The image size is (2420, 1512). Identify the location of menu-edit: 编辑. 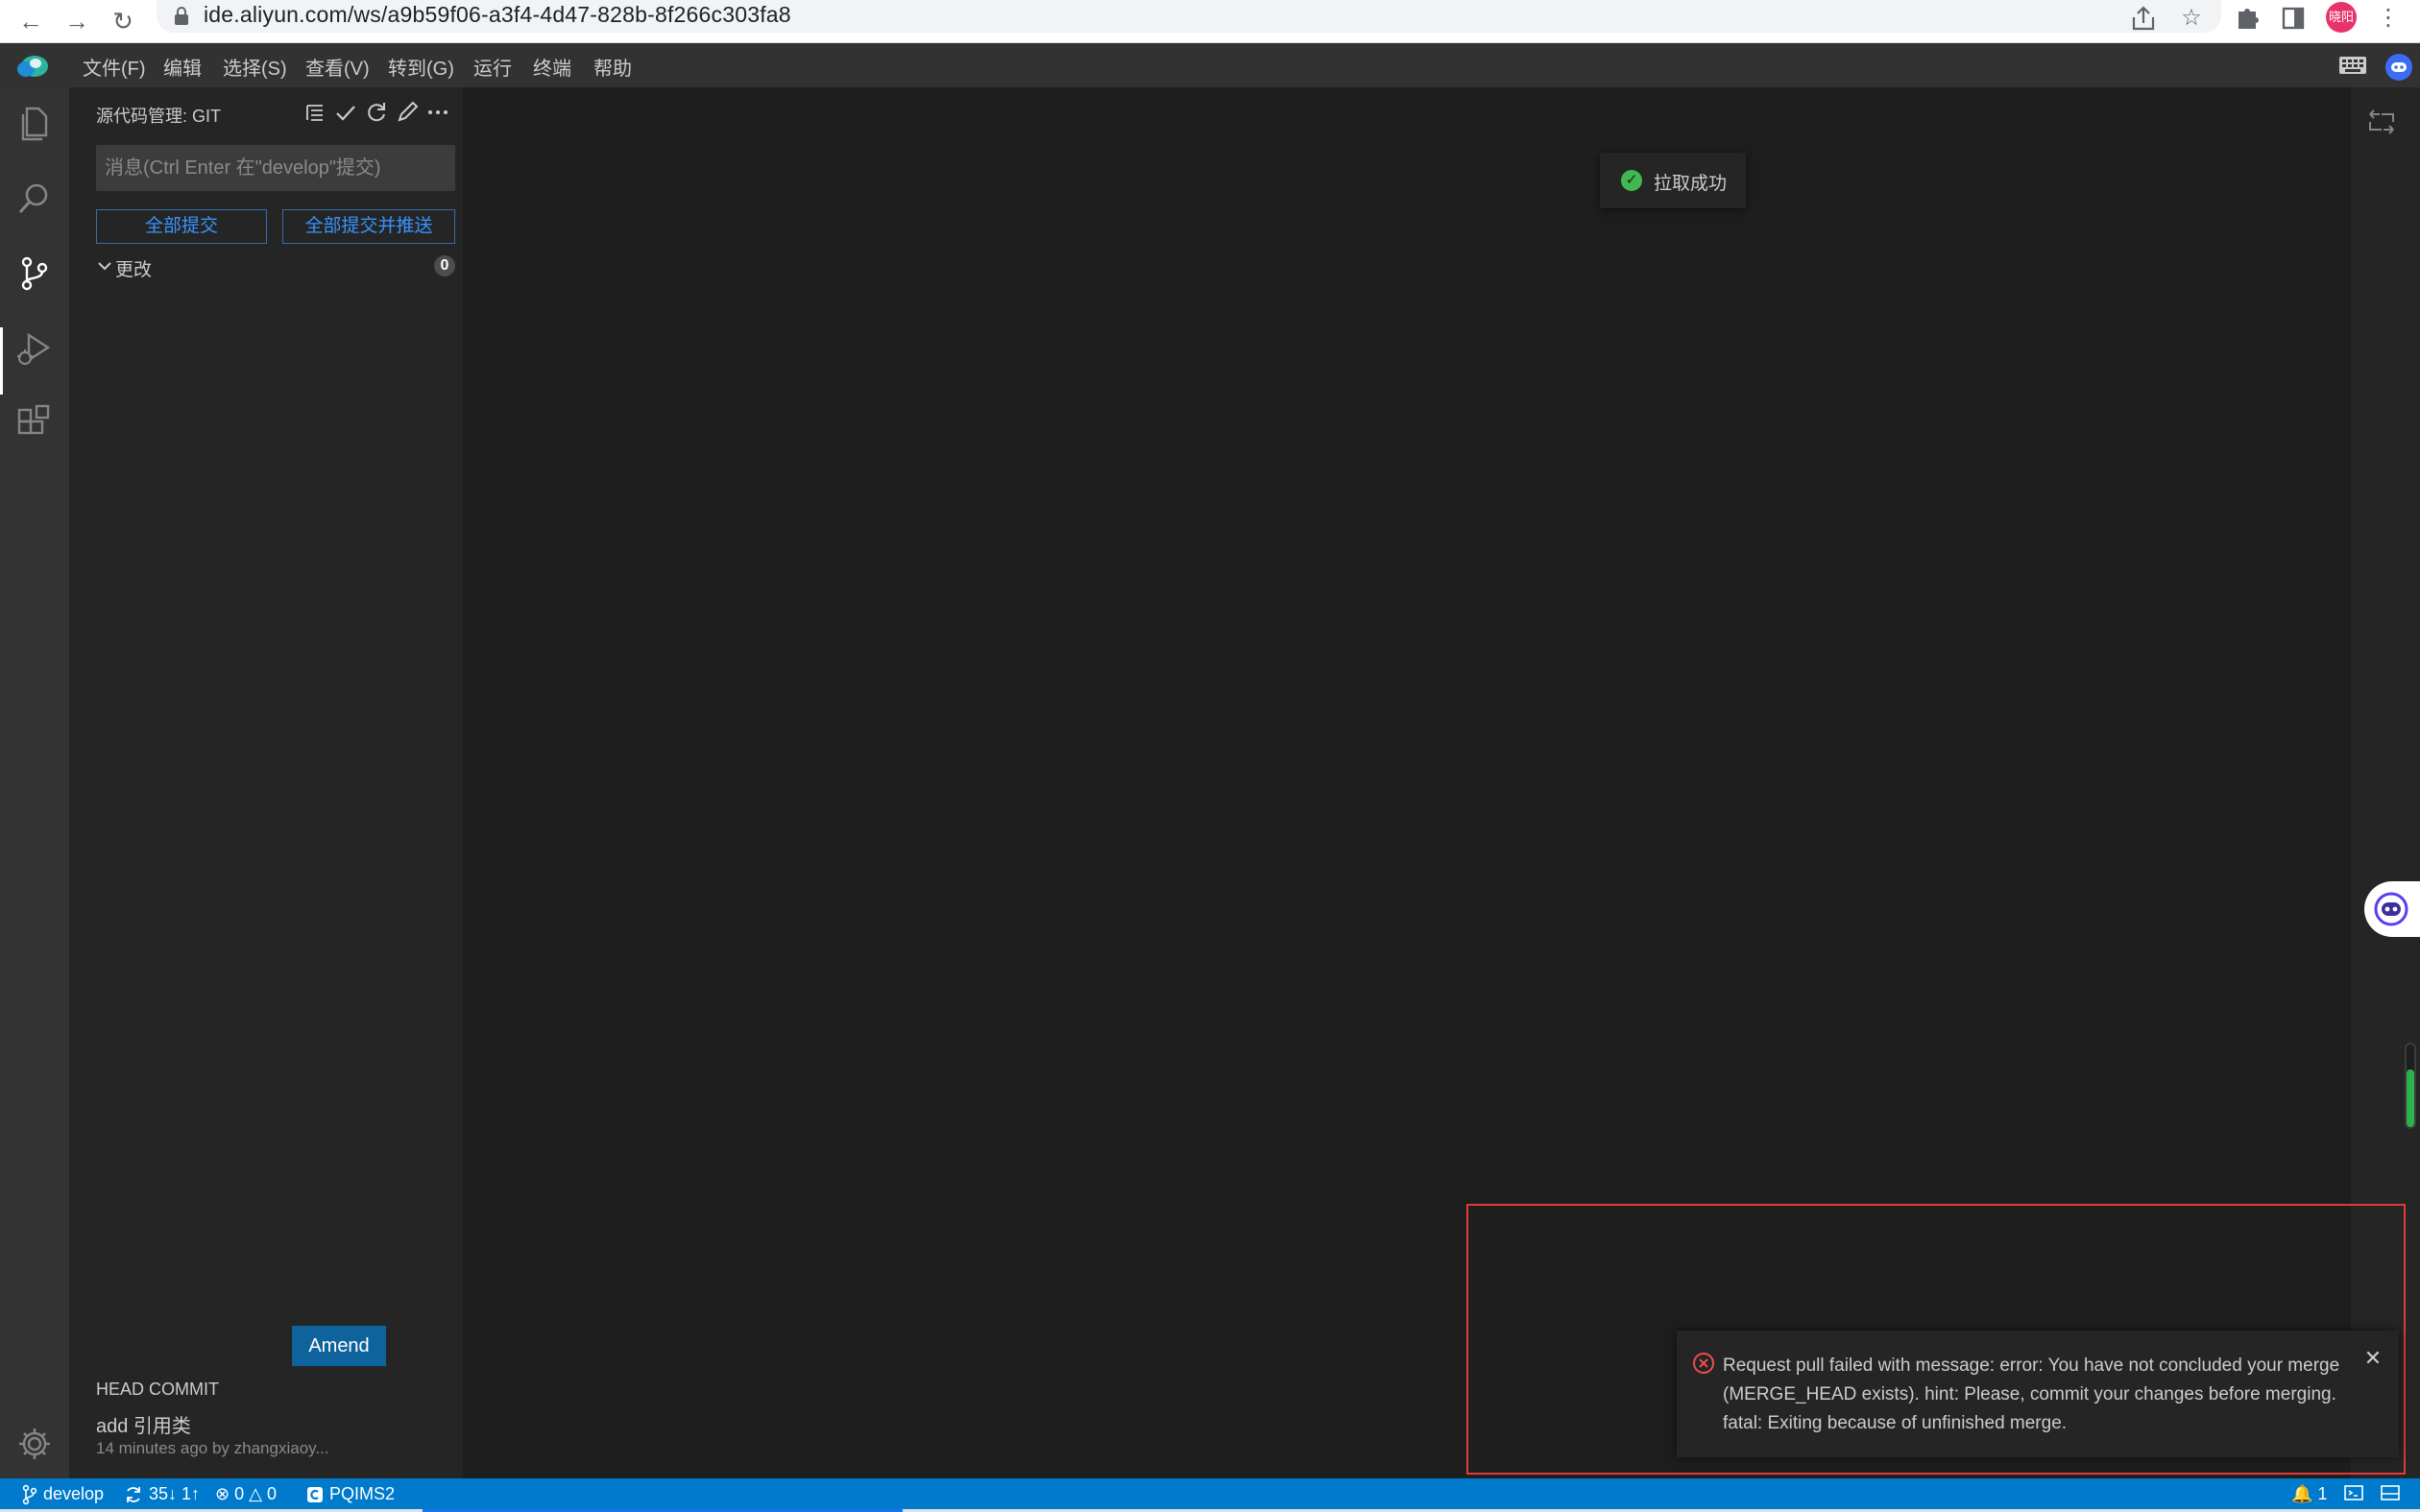
(183, 67).